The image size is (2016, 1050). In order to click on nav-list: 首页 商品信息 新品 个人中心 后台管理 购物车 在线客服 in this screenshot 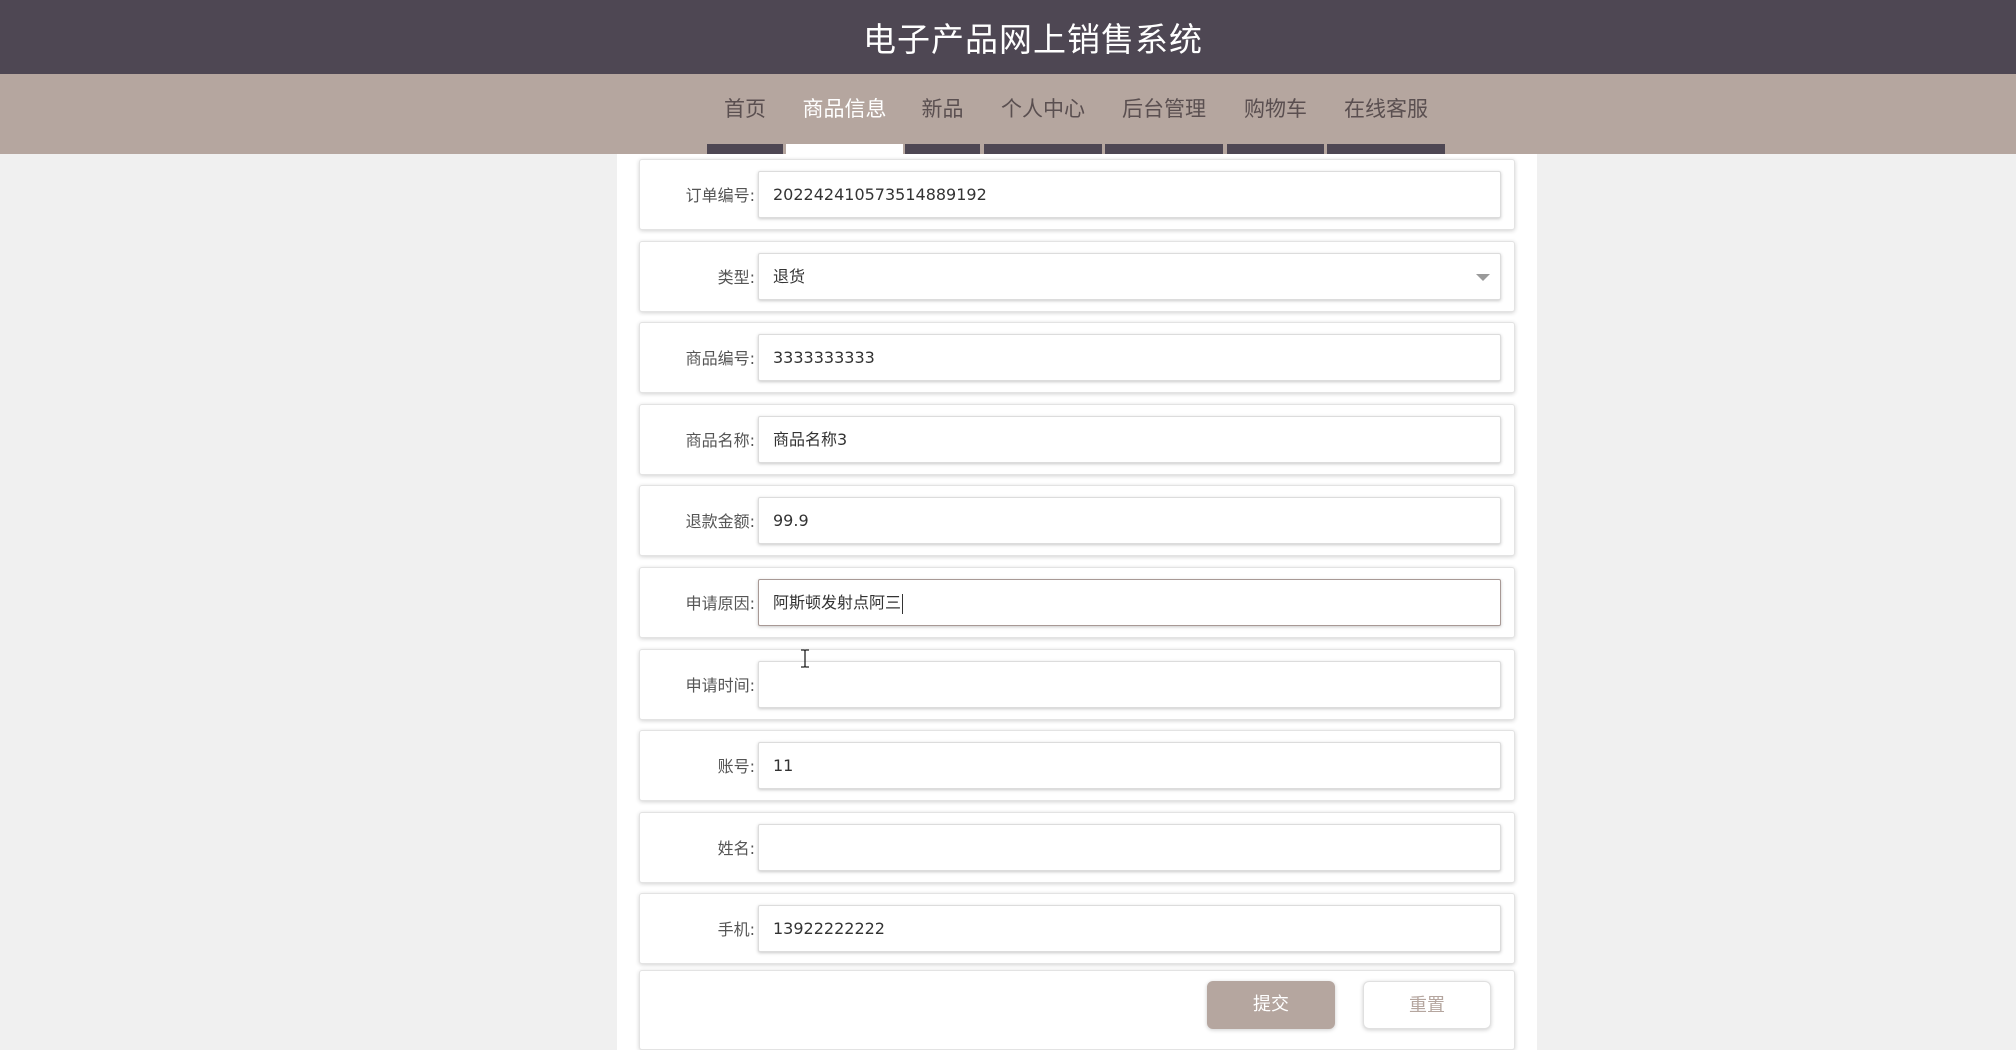, I will do `click(1008, 114)`.